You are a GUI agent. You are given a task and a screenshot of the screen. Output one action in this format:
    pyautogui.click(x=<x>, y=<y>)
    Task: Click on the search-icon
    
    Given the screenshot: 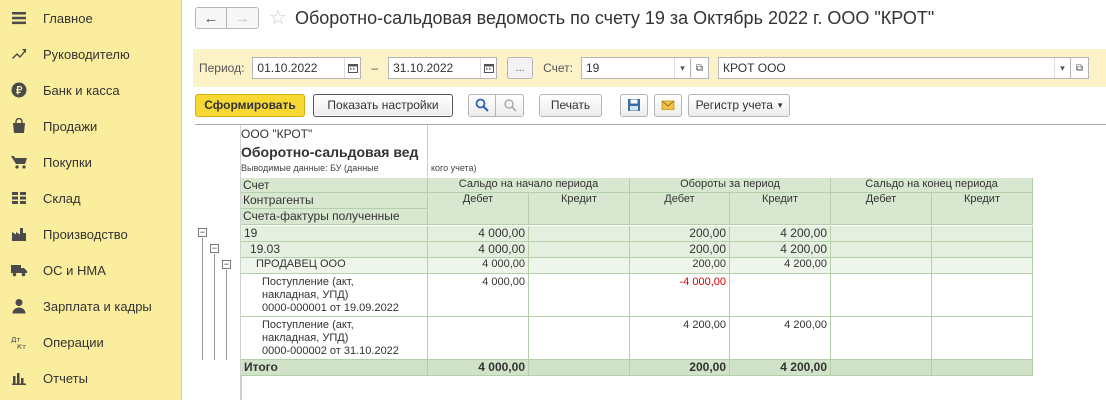 What is the action you would take?
    pyautogui.click(x=482, y=105)
    